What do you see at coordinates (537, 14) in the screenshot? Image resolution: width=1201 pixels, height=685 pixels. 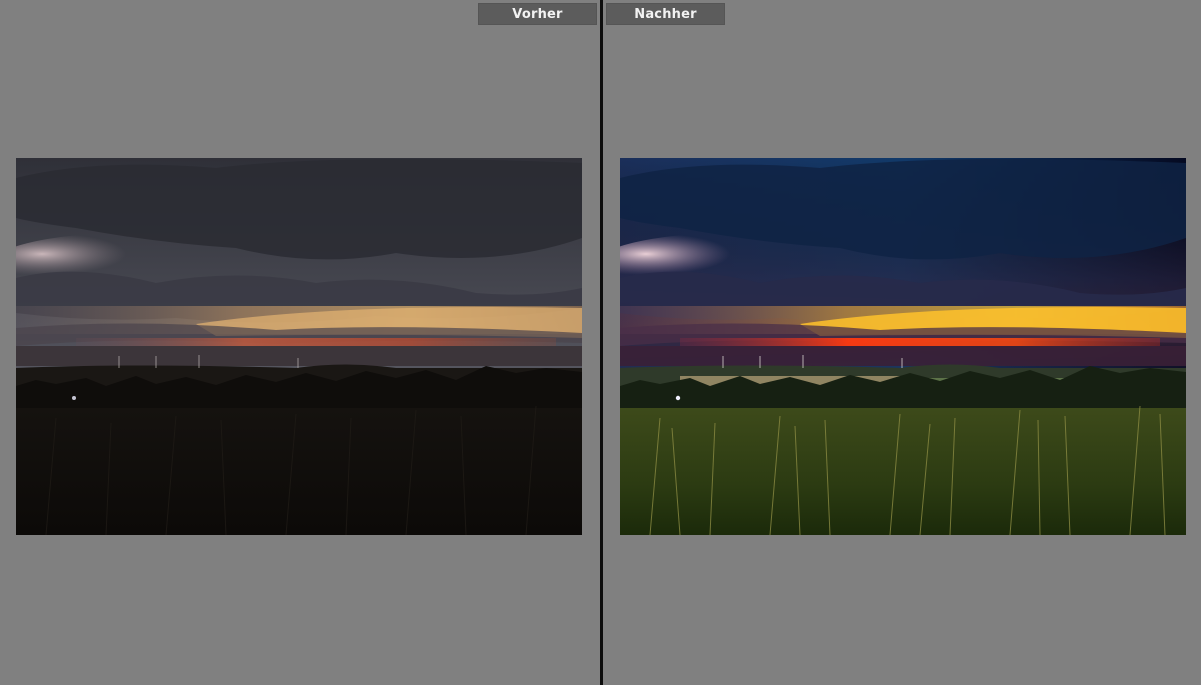 I see `before-label: Vorher` at bounding box center [537, 14].